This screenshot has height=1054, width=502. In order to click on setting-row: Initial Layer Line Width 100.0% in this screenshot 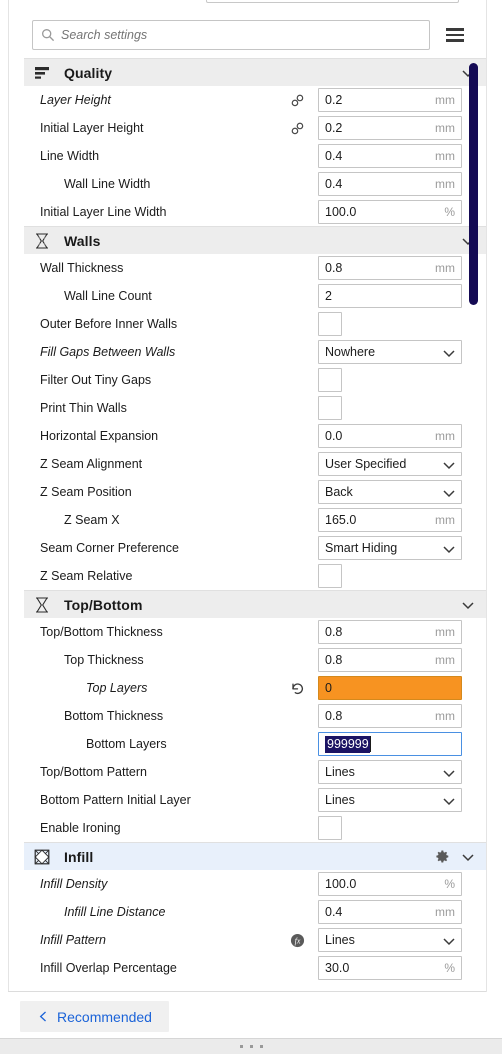, I will do `click(255, 212)`.